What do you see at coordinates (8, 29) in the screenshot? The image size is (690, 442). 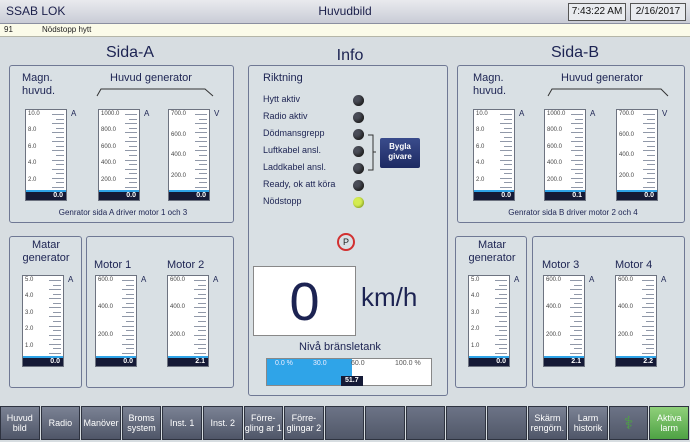 I see `alarm-code: 91` at bounding box center [8, 29].